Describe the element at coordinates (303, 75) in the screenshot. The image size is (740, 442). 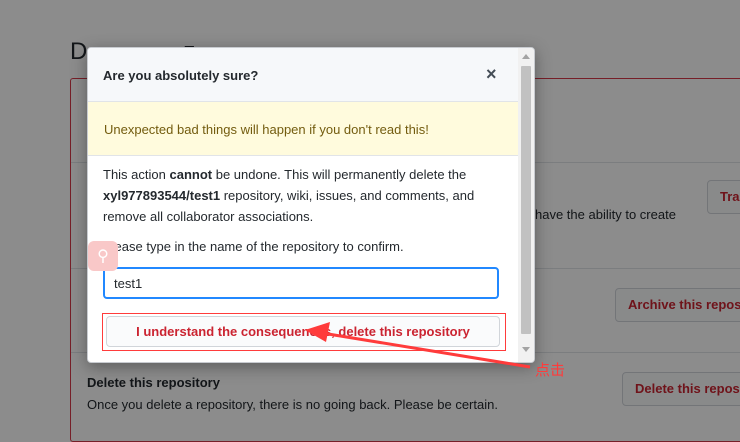
I see `dialog-header: Are you absolutely sure? ×` at that location.